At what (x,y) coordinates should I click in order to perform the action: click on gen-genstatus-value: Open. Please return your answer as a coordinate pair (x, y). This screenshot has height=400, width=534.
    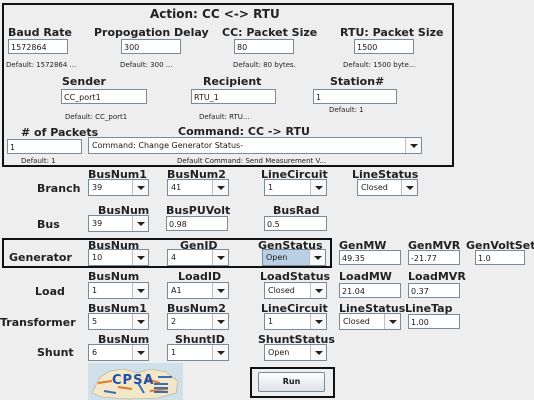
    Looking at the image, I should click on (277, 257).